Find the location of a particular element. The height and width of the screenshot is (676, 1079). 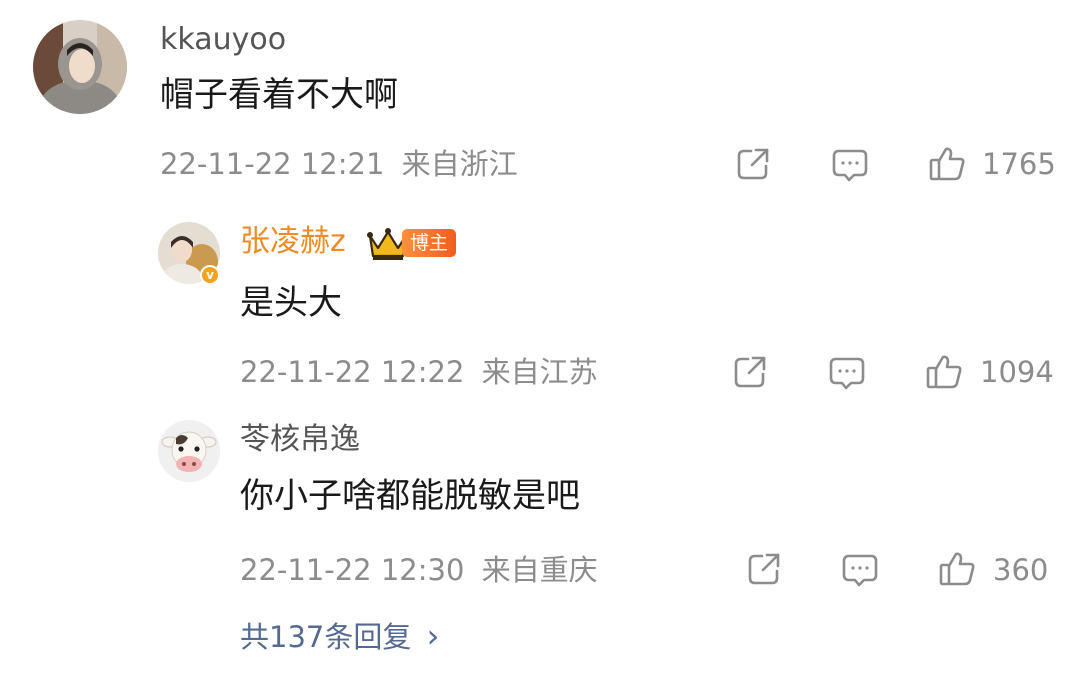

more-replies-label: 共137条回复 is located at coordinates (326, 637).